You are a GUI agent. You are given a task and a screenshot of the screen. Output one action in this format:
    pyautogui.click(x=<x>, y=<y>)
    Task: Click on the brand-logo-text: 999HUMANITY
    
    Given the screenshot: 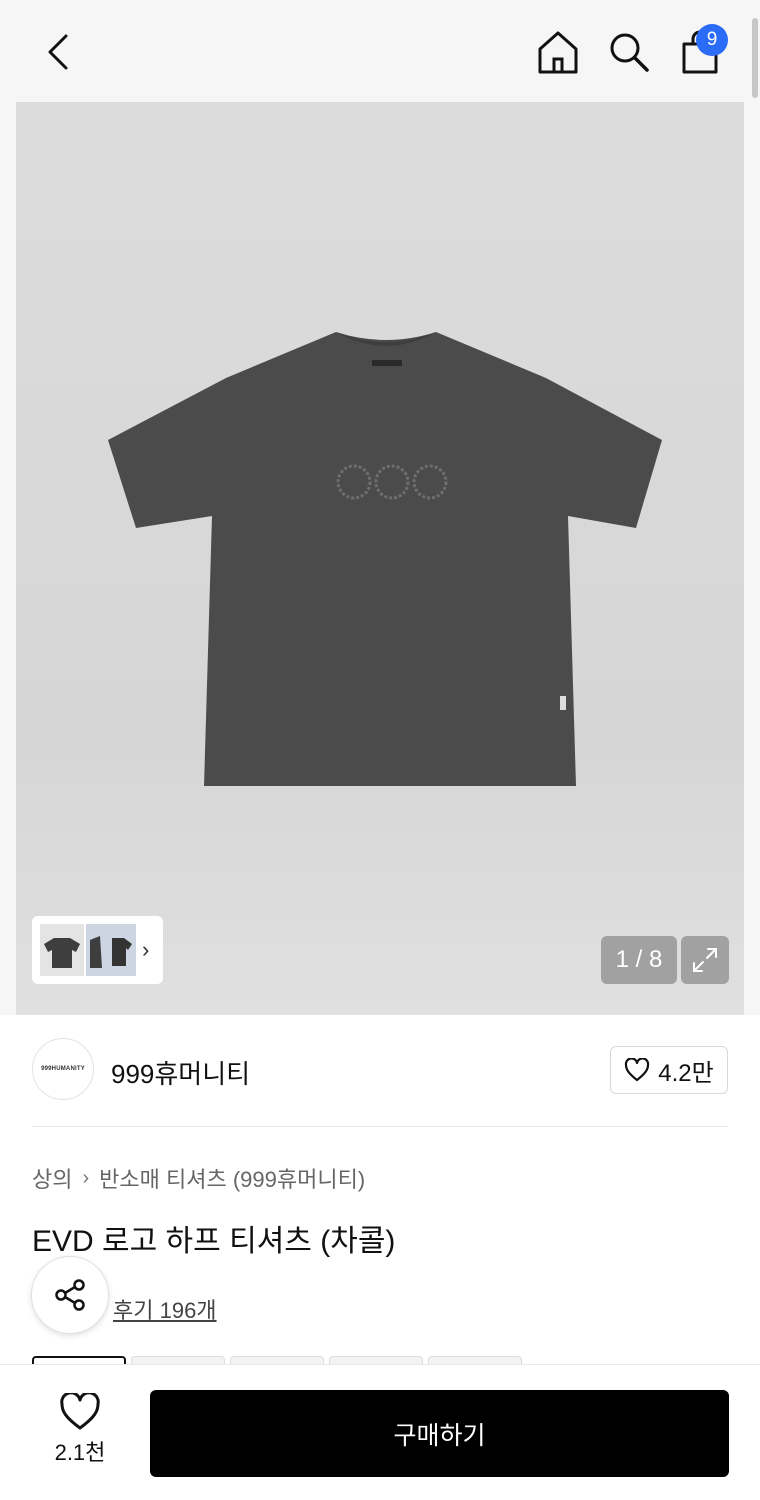 What is the action you would take?
    pyautogui.click(x=63, y=1069)
    